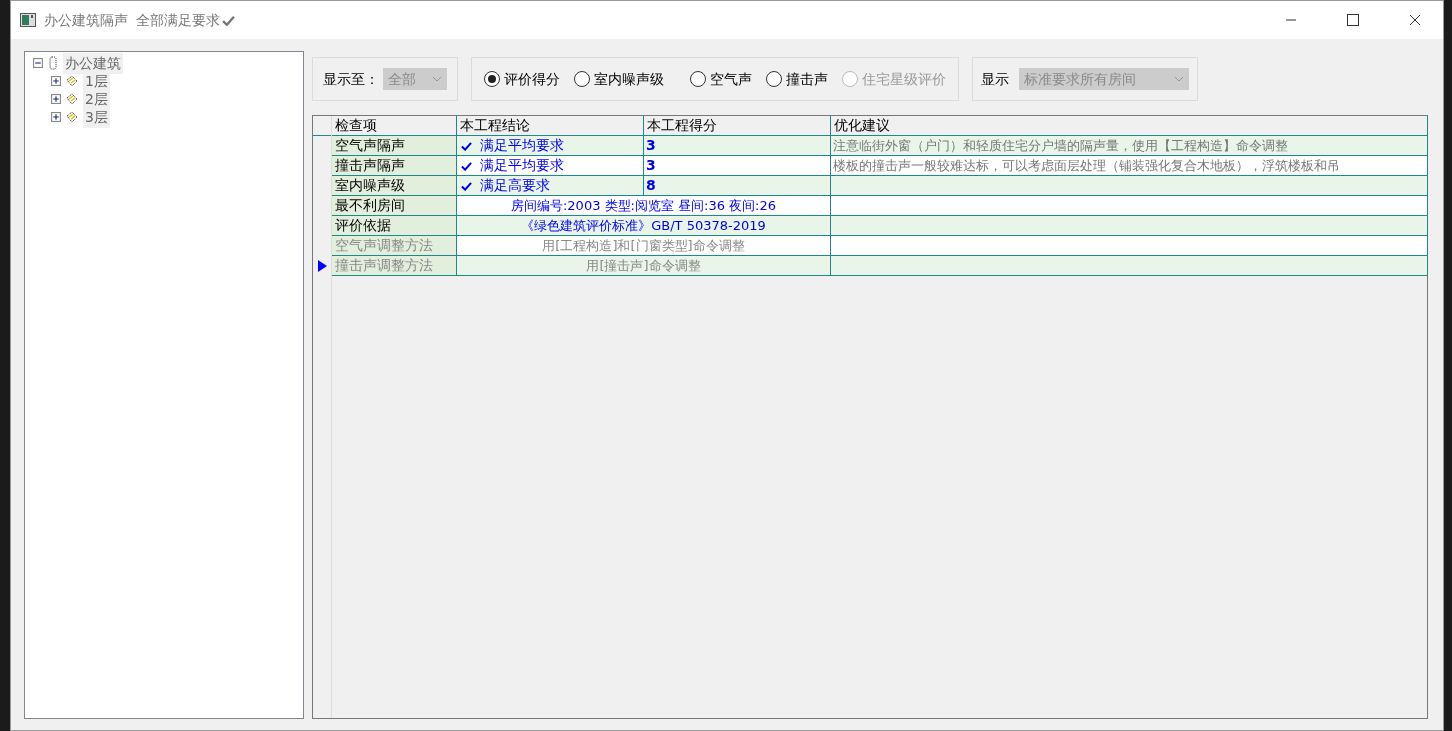 The height and width of the screenshot is (731, 1452). Describe the element at coordinates (1129, 146) in the screenshot. I see `table-cell: 注意临街外窗（户门）和轻质住宅分户墙的隔声量，使用【工程构造】命令调整` at that location.